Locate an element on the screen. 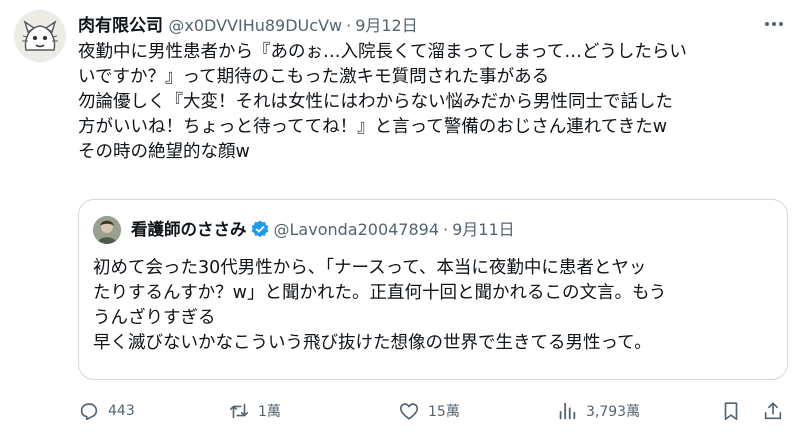 Image resolution: width=800 pixels, height=440 pixels. views-icon is located at coordinates (567, 411).